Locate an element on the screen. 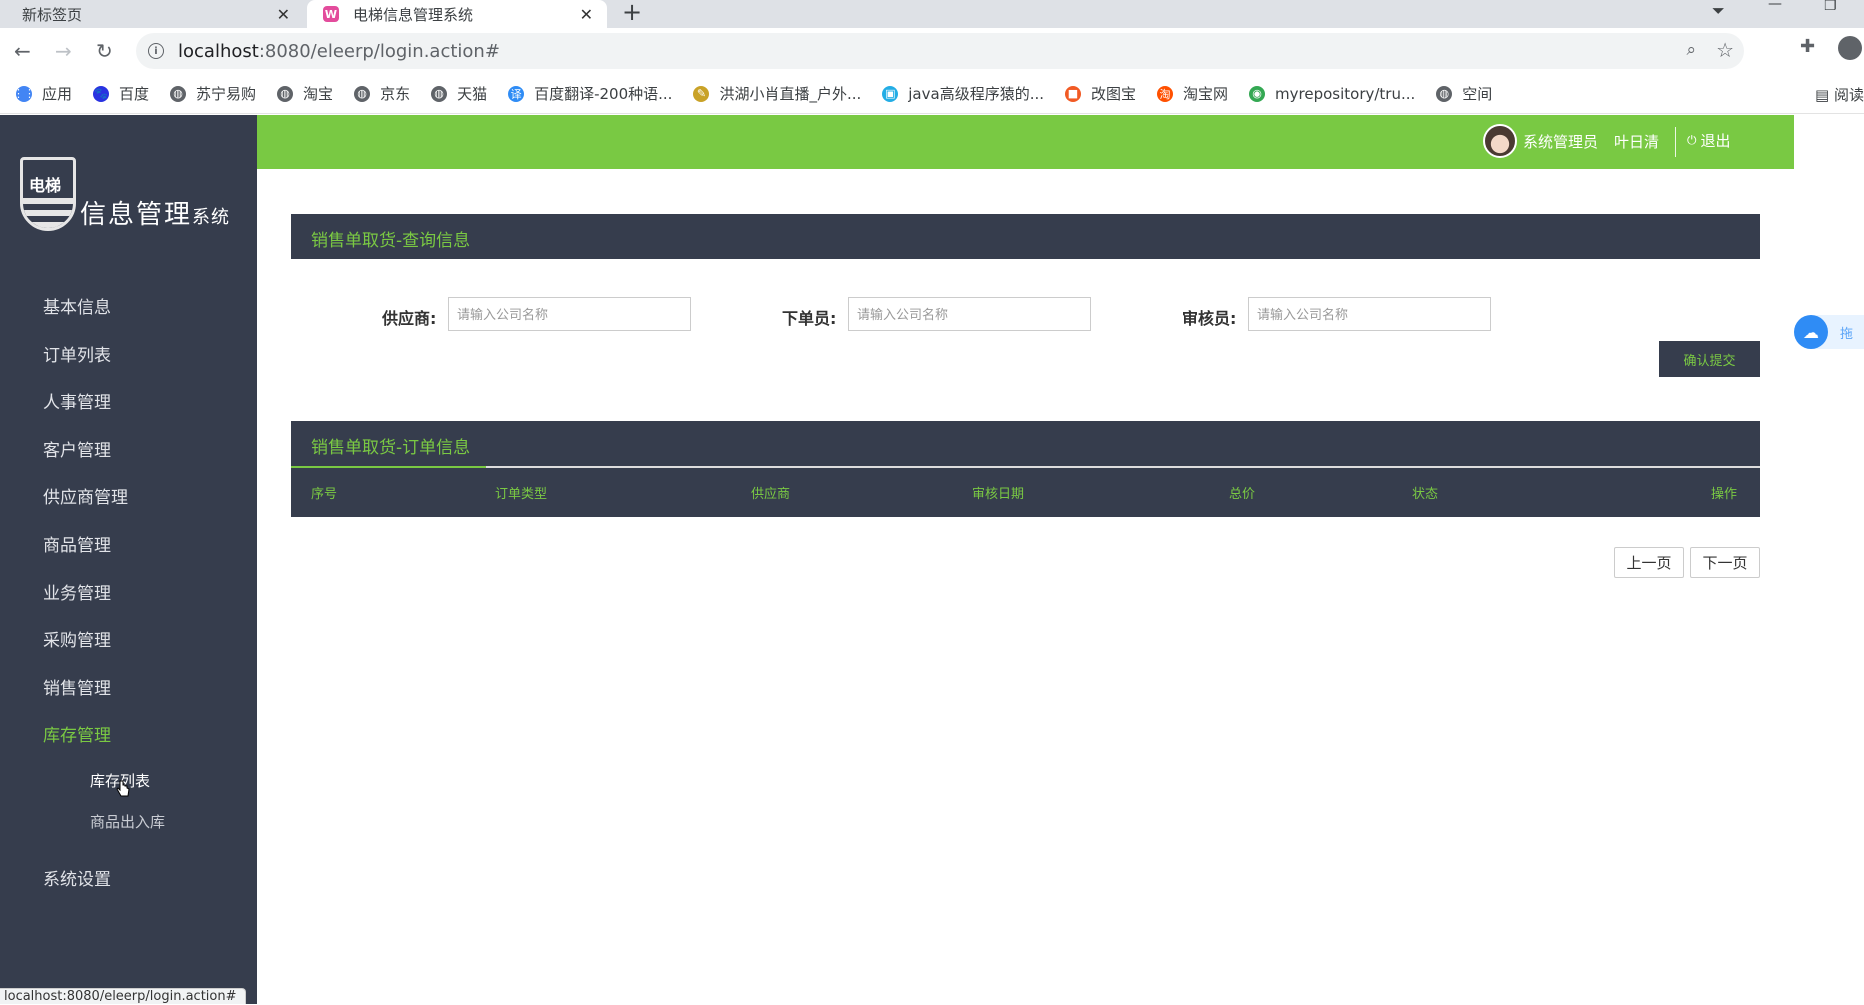 This screenshot has height=1005, width=1864. bookmark-label: 百度 is located at coordinates (134, 94).